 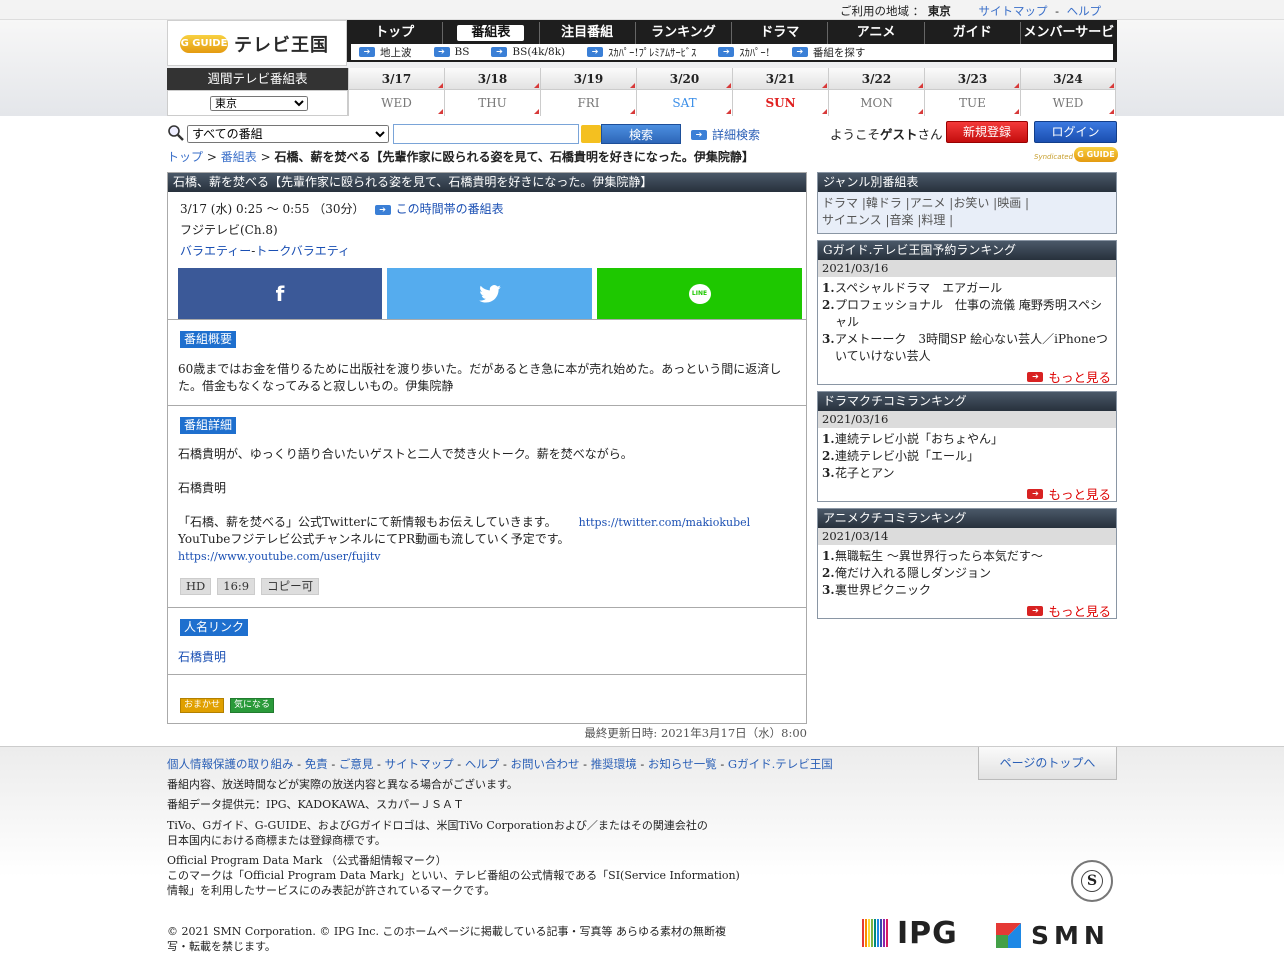 What do you see at coordinates (967, 456) in the screenshot?
I see `ranking-item: 2. 連続テレビ小説「エール」` at bounding box center [967, 456].